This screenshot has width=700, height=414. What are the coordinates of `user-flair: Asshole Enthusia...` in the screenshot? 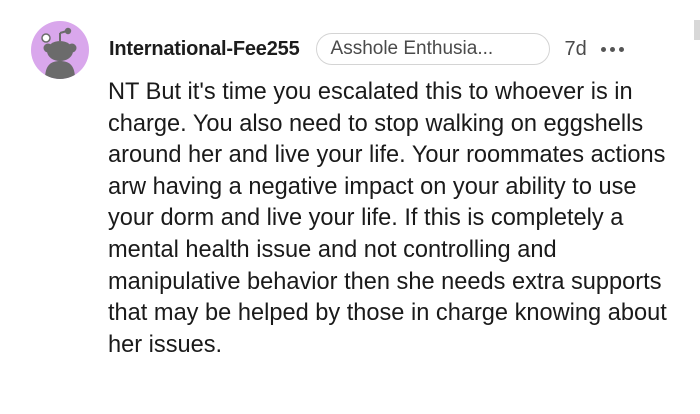 It's located at (432, 49).